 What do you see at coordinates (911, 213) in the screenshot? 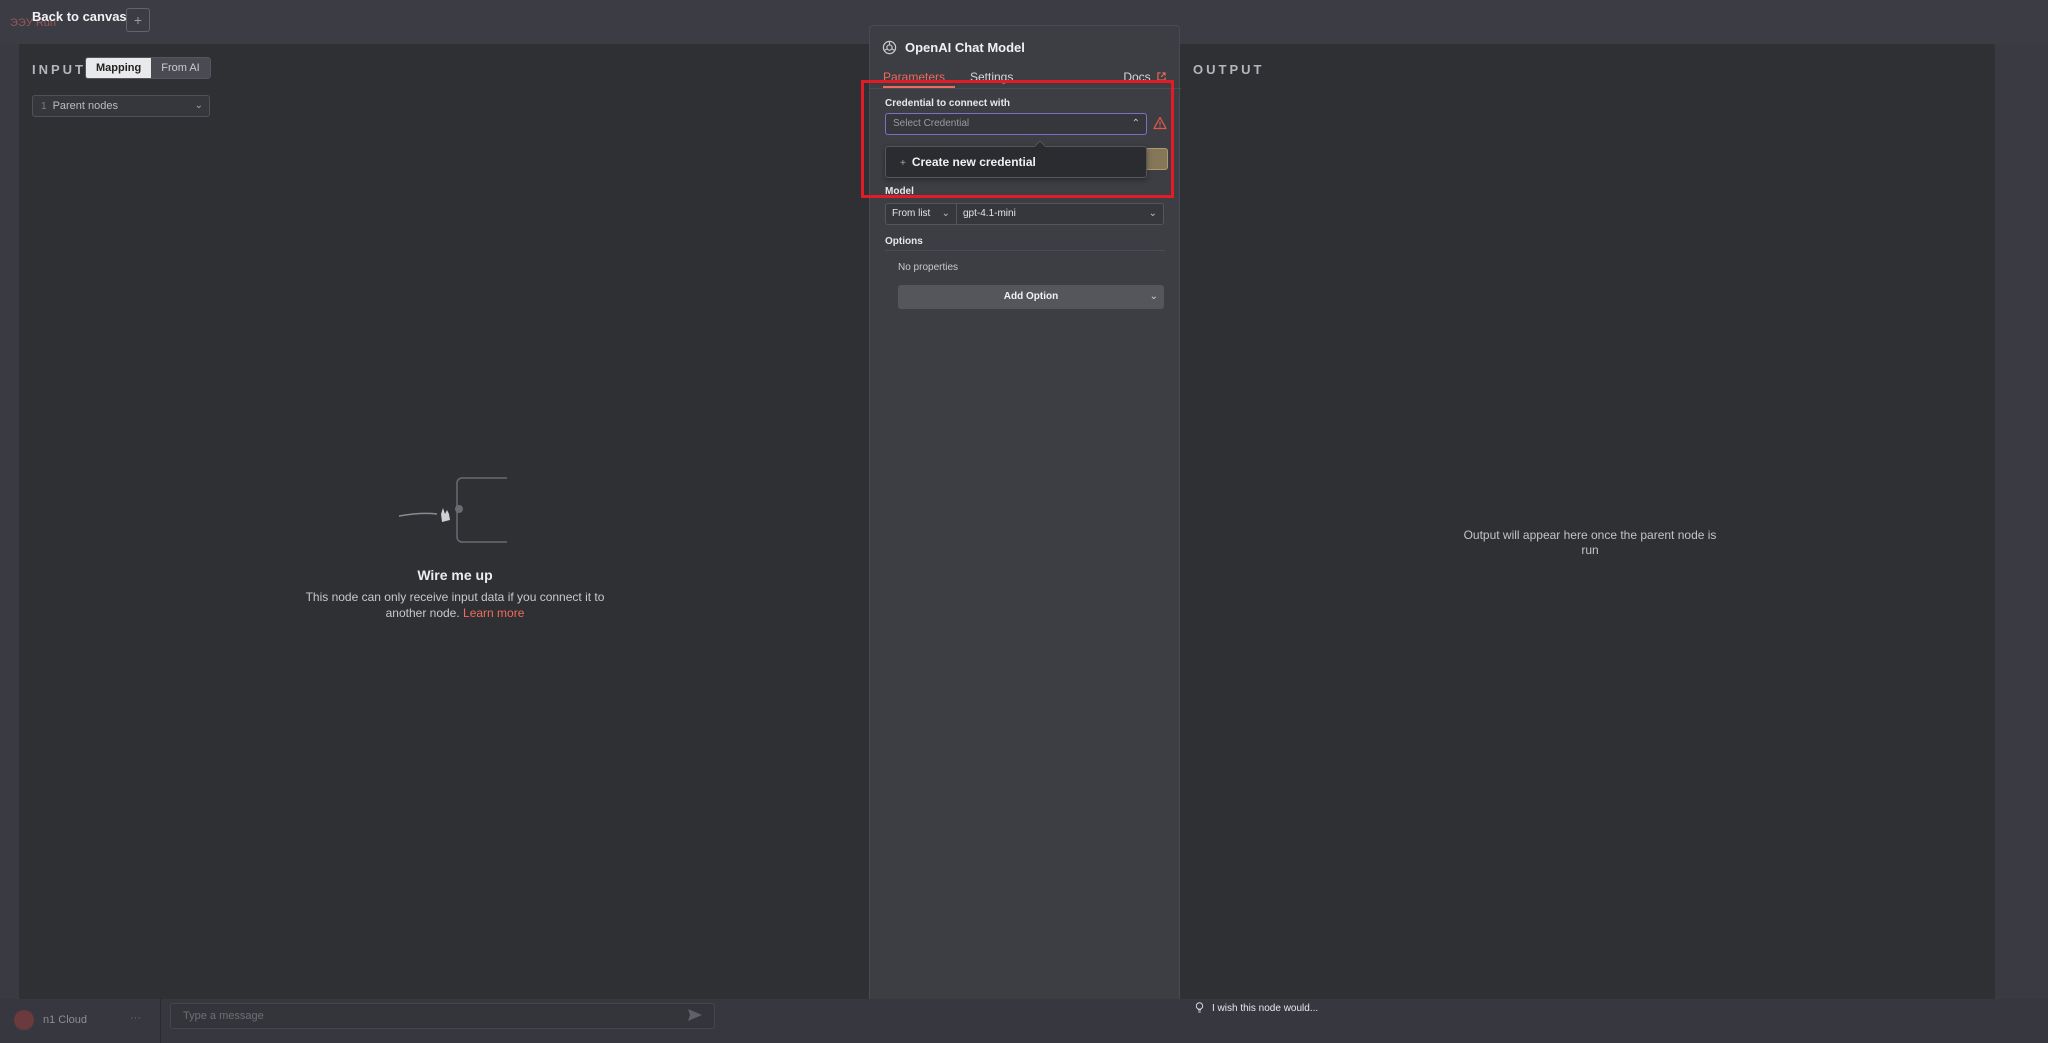
I see `model-mode-value: From list` at bounding box center [911, 213].